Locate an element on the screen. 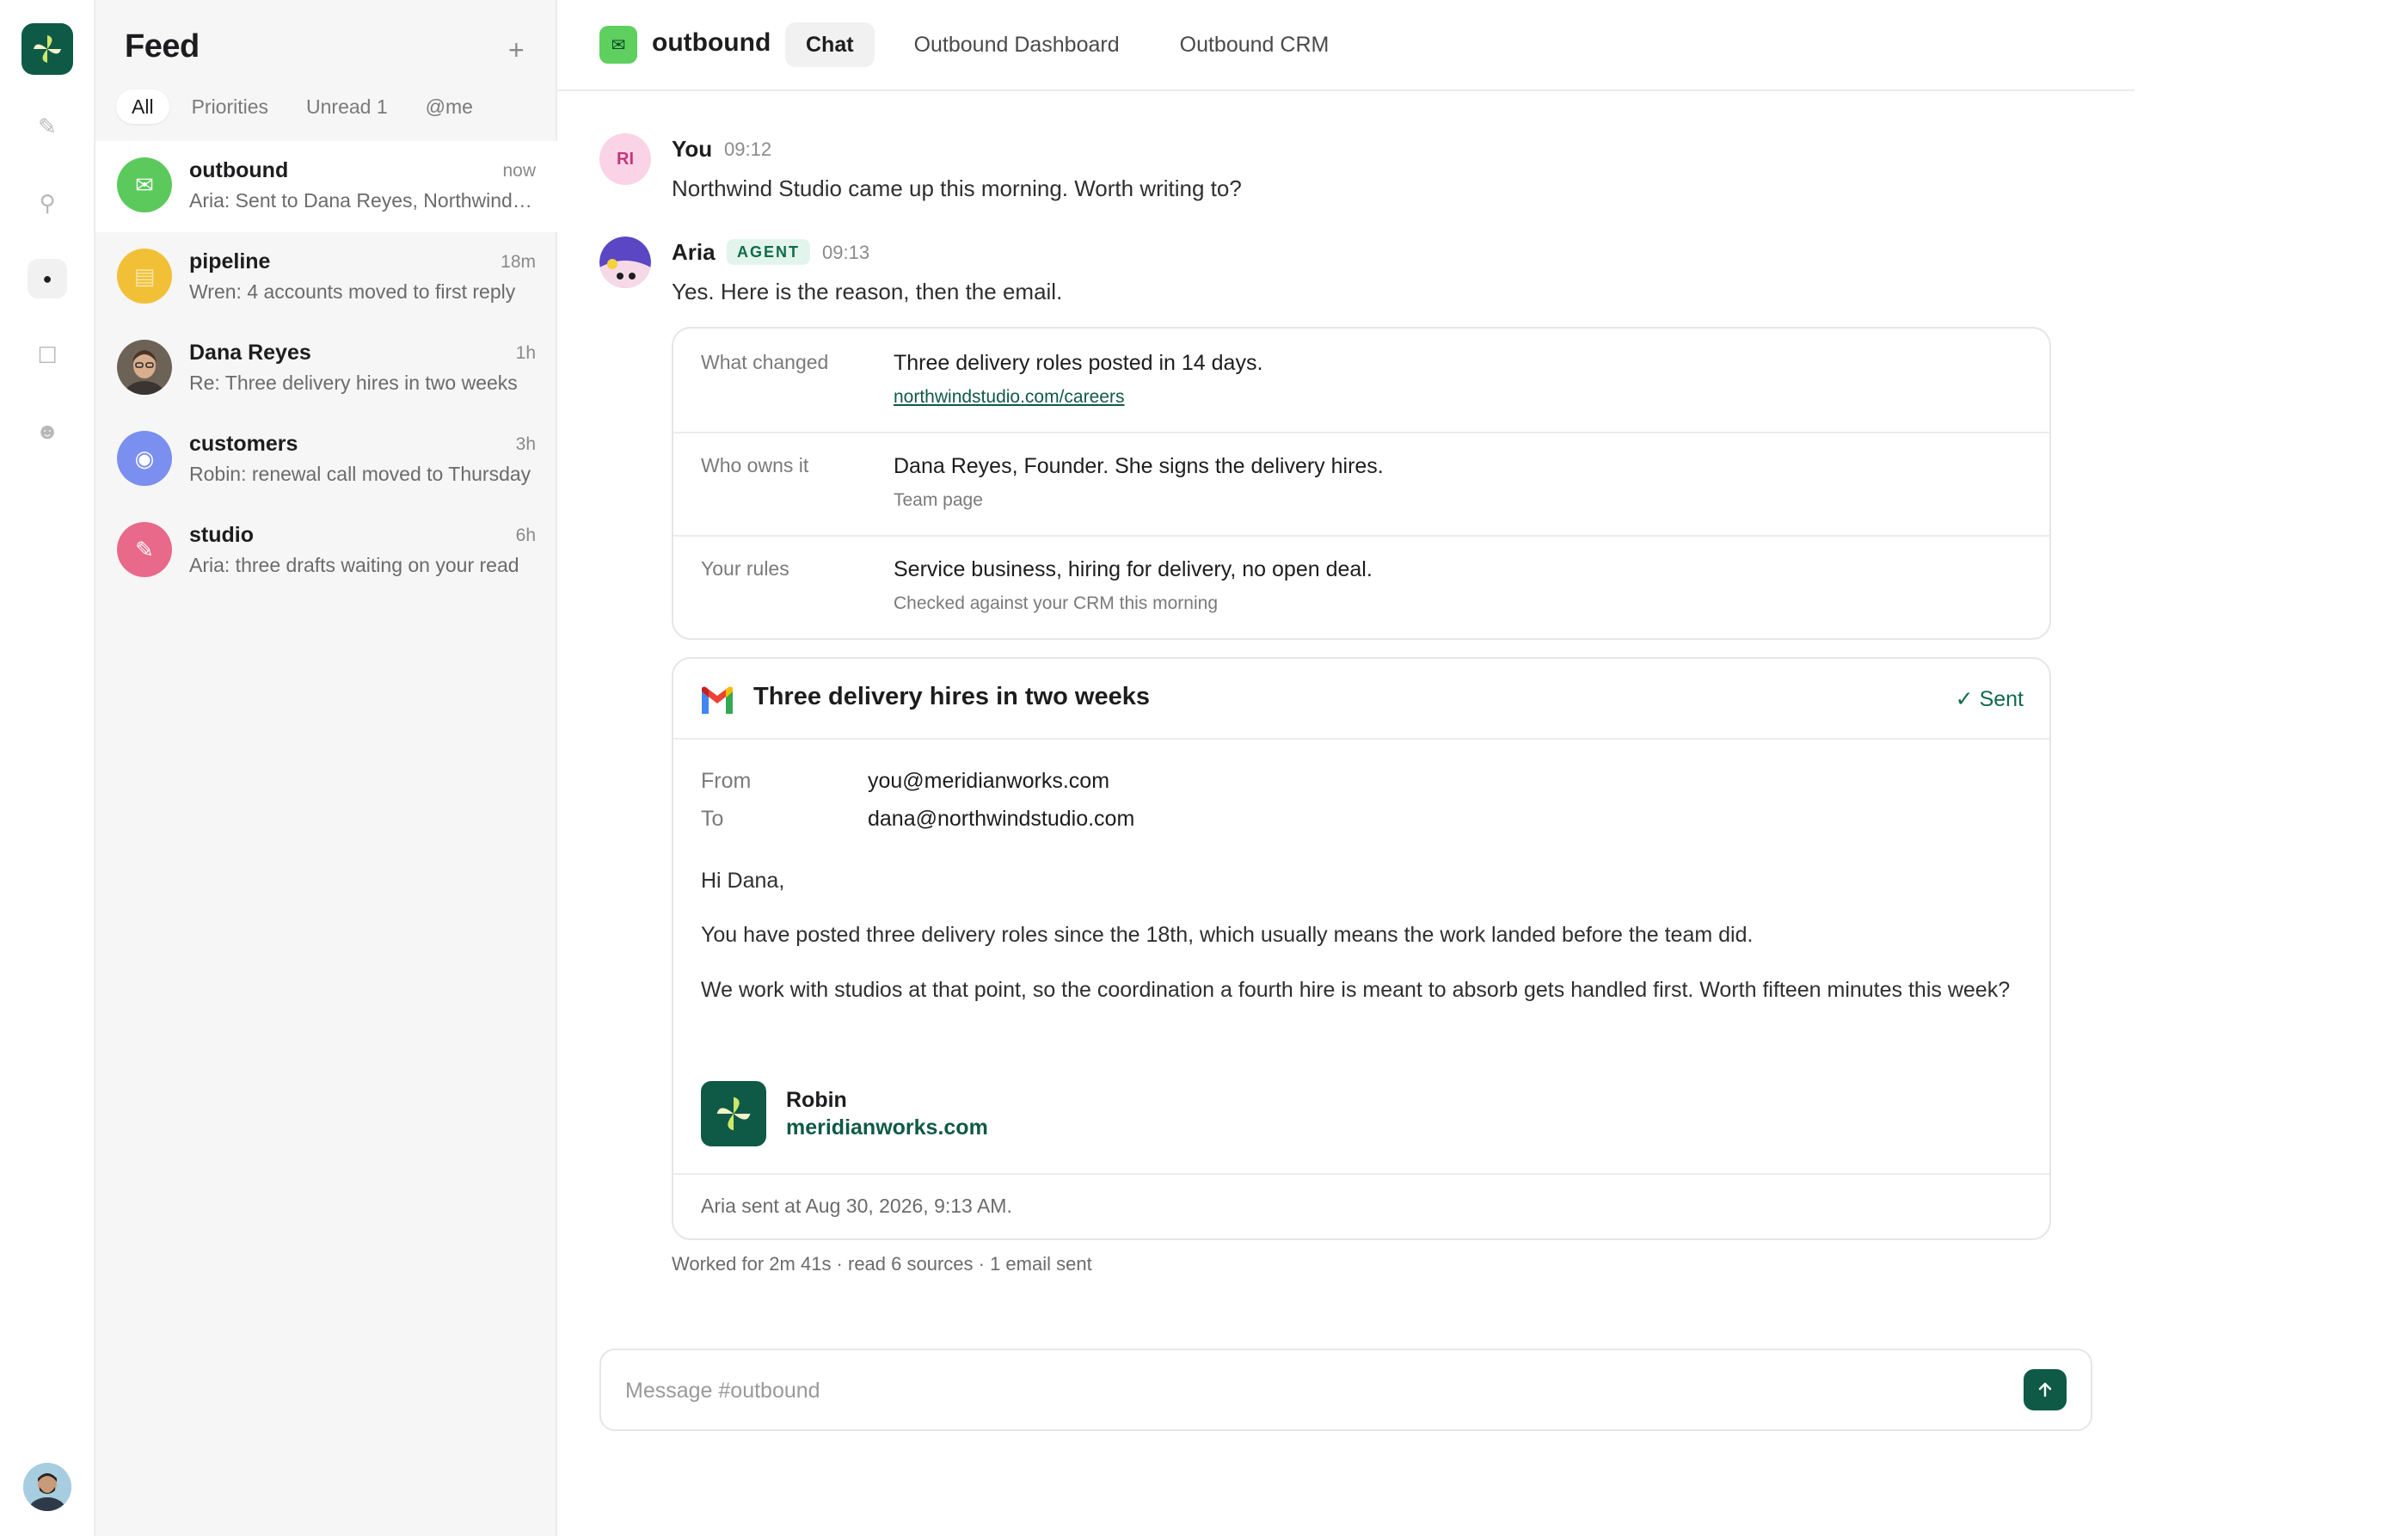 Image resolution: width=2408 pixels, height=1536 pixels. reason-label: What changed is located at coordinates (765, 362).